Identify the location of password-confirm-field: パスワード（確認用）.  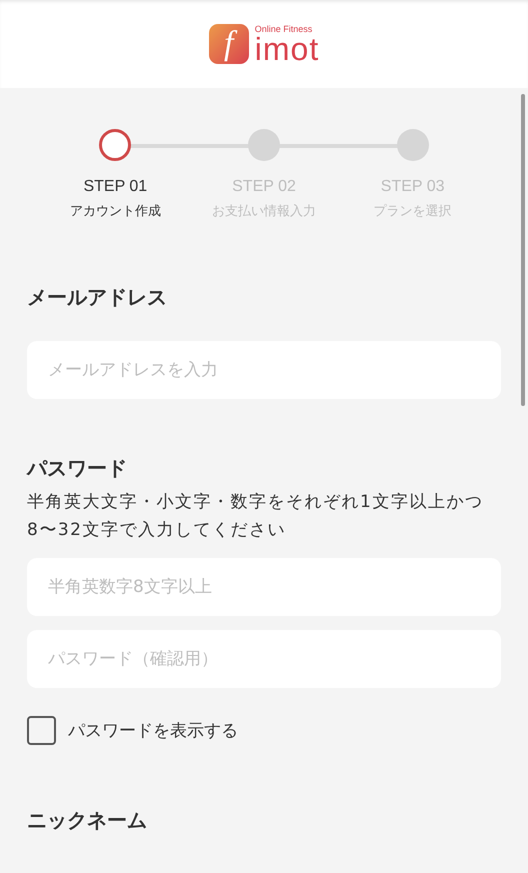
(264, 659).